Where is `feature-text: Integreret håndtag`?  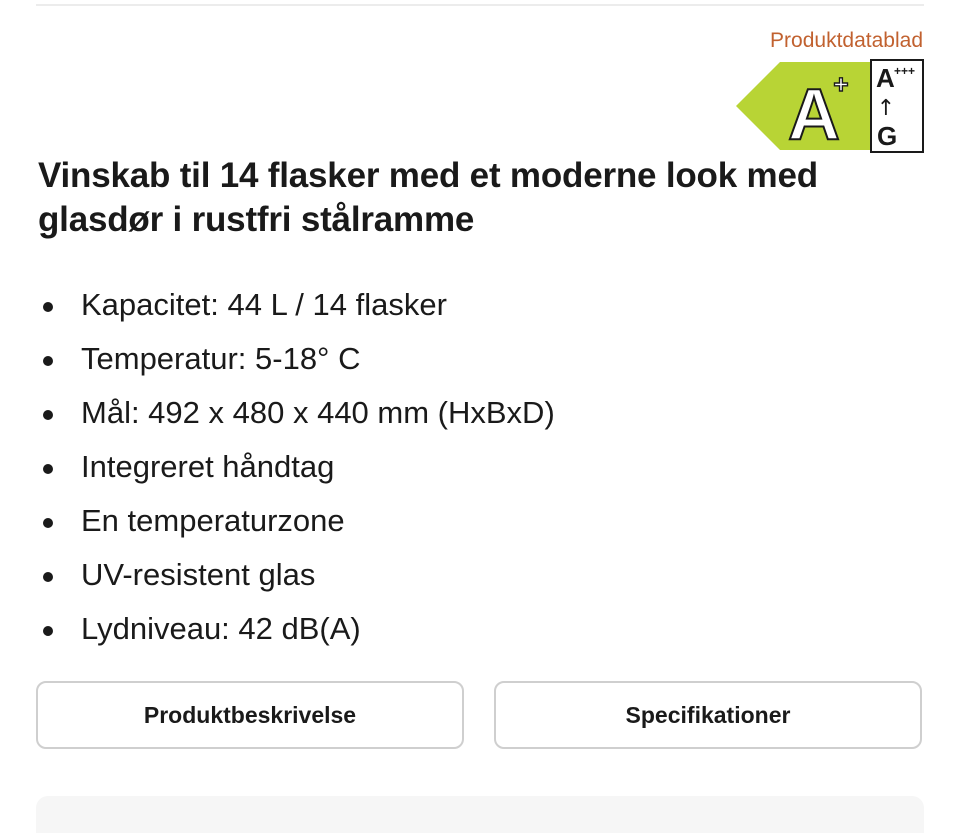
feature-text: Integreret håndtag is located at coordinates (208, 466).